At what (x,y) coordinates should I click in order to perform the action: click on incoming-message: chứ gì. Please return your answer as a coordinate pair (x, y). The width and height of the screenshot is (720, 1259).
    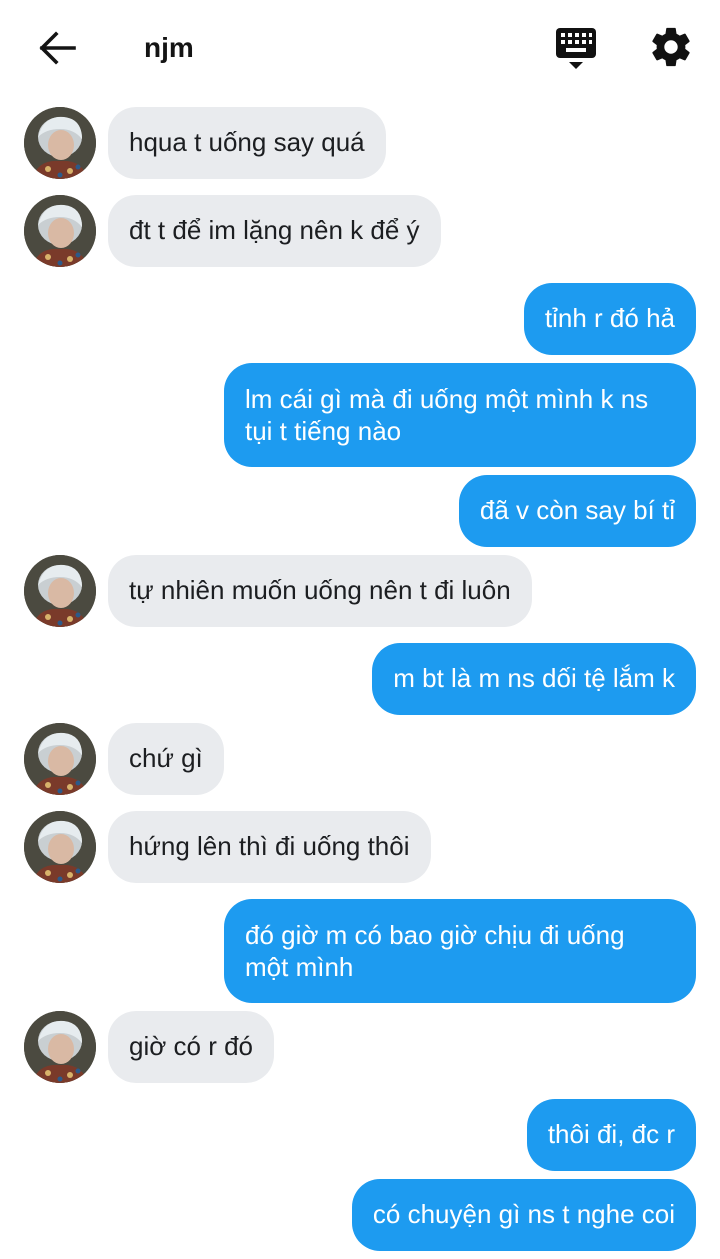
    Looking at the image, I should click on (166, 759).